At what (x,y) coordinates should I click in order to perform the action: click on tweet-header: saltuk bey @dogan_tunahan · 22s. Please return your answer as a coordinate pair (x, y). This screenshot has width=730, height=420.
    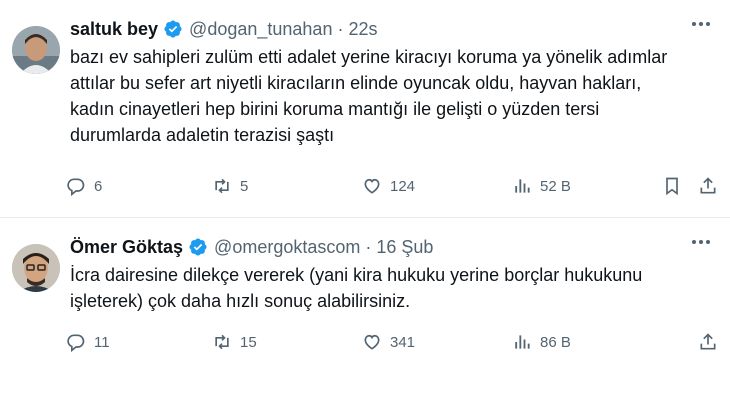
    Looking at the image, I should click on (391, 29).